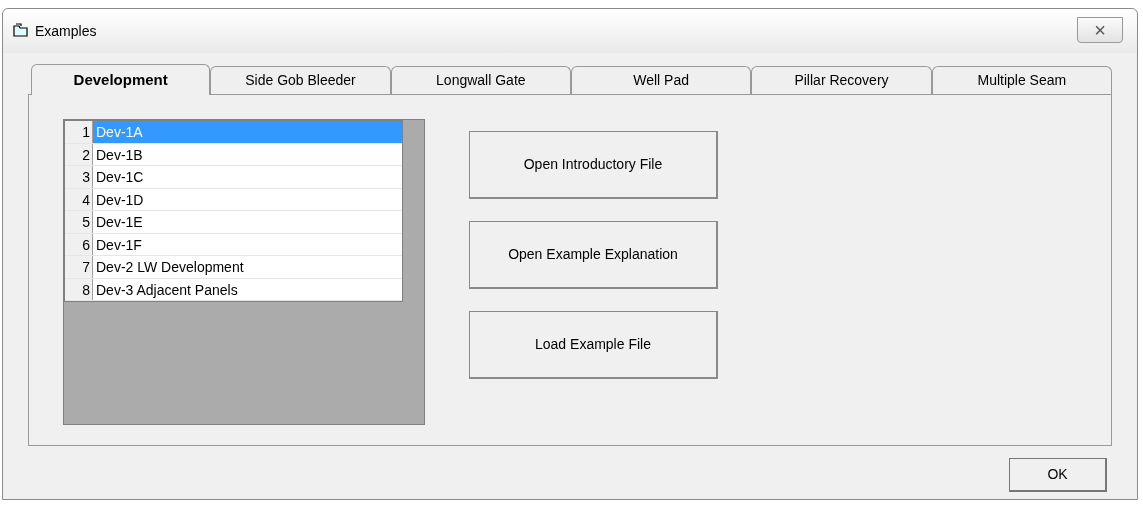  Describe the element at coordinates (593, 165) in the screenshot. I see `action-button: Open Introductory File` at that location.